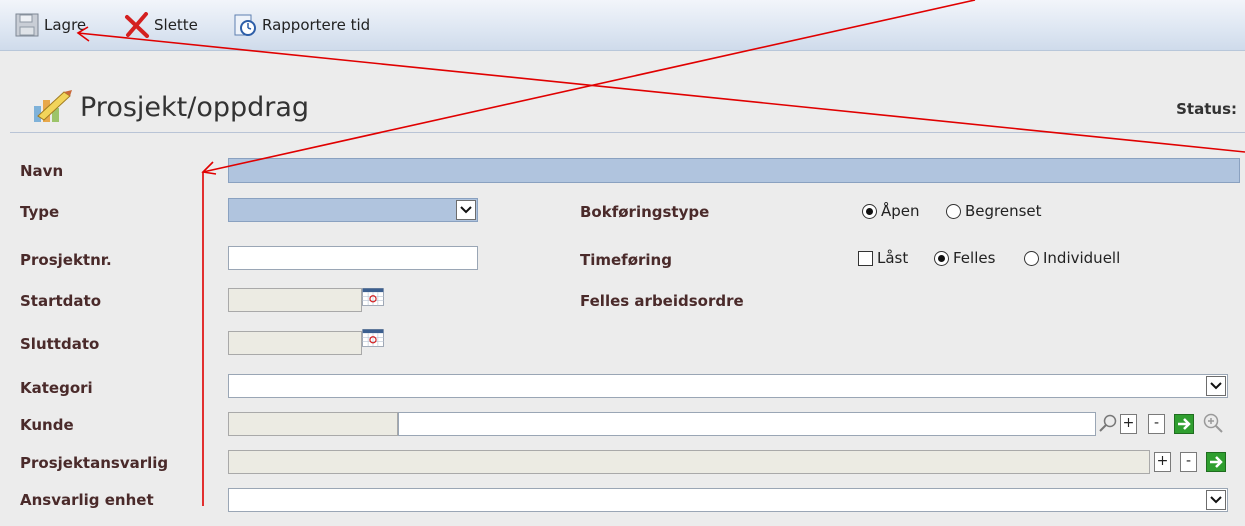 Image resolution: width=1245 pixels, height=526 pixels. I want to click on time-entry-locked-option: Låst, so click(883, 258).